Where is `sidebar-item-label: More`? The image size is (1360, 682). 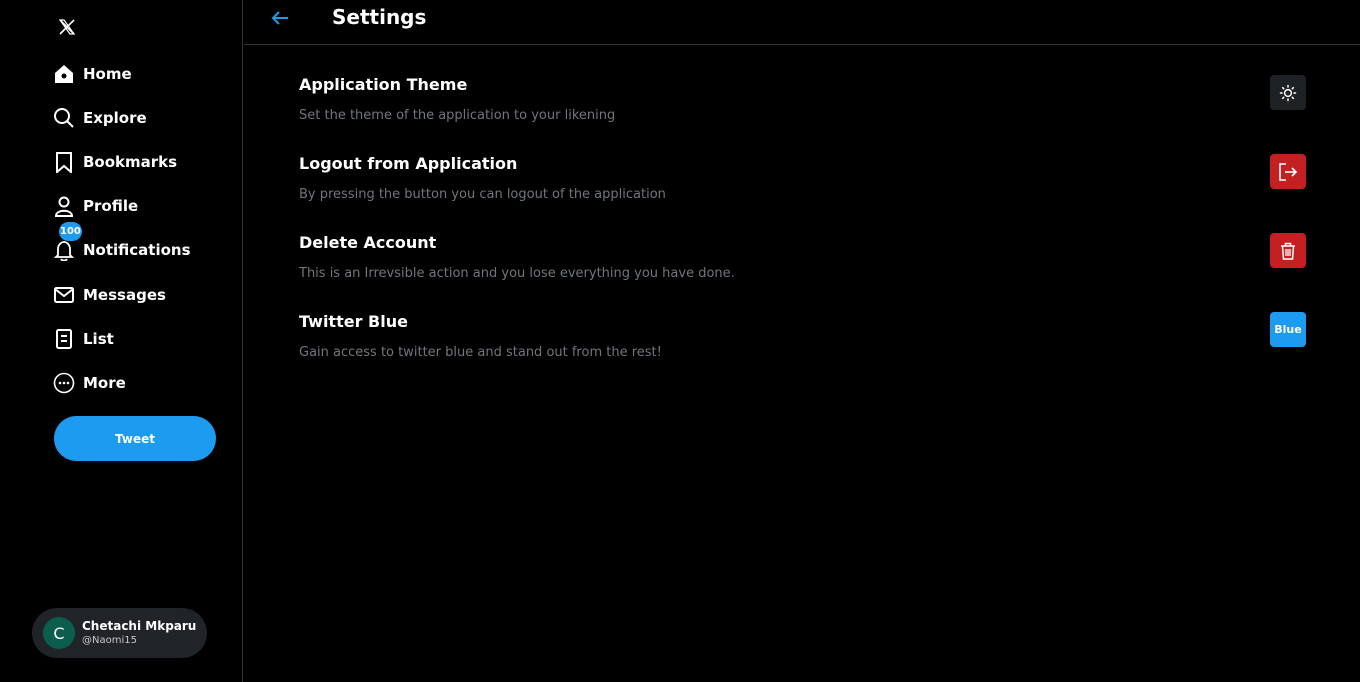 sidebar-item-label: More is located at coordinates (104, 383).